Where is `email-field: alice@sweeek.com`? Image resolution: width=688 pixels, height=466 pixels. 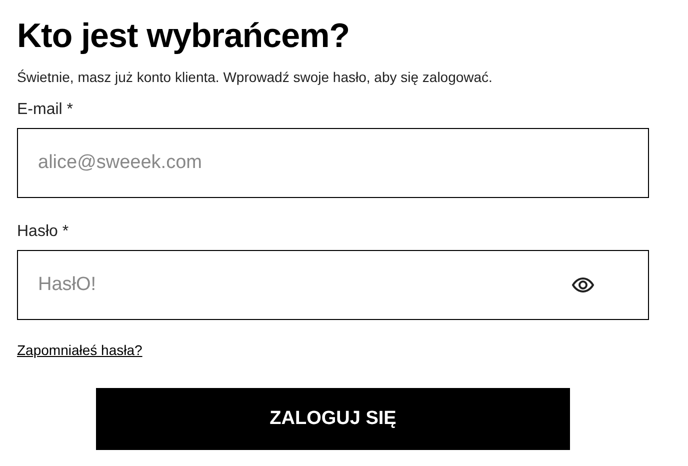
email-field: alice@sweeek.com is located at coordinates (333, 163).